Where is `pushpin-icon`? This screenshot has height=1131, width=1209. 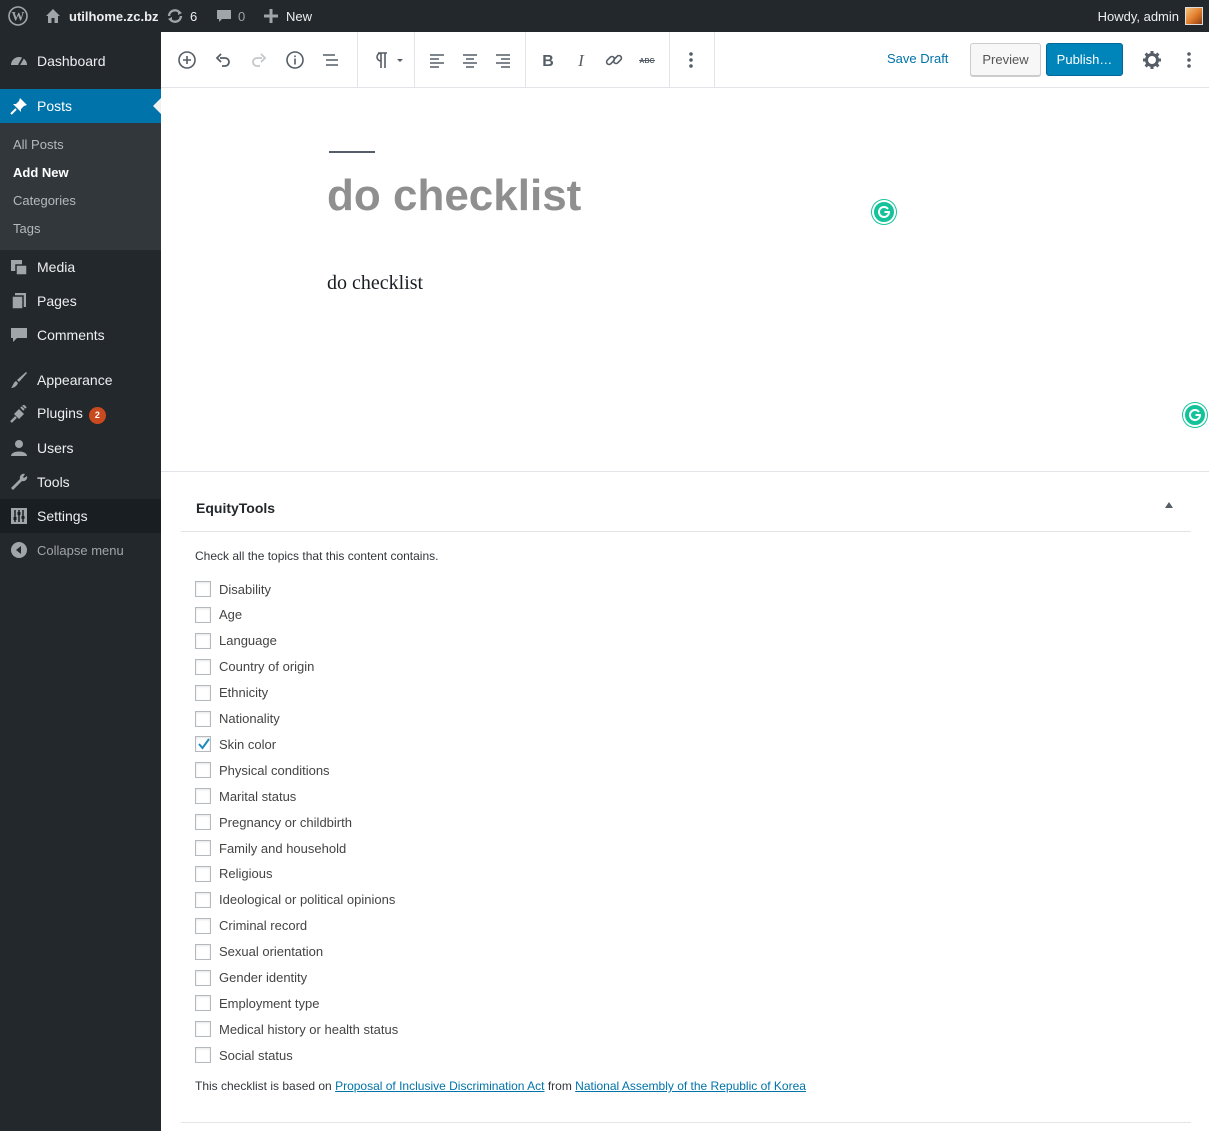 pushpin-icon is located at coordinates (19, 106).